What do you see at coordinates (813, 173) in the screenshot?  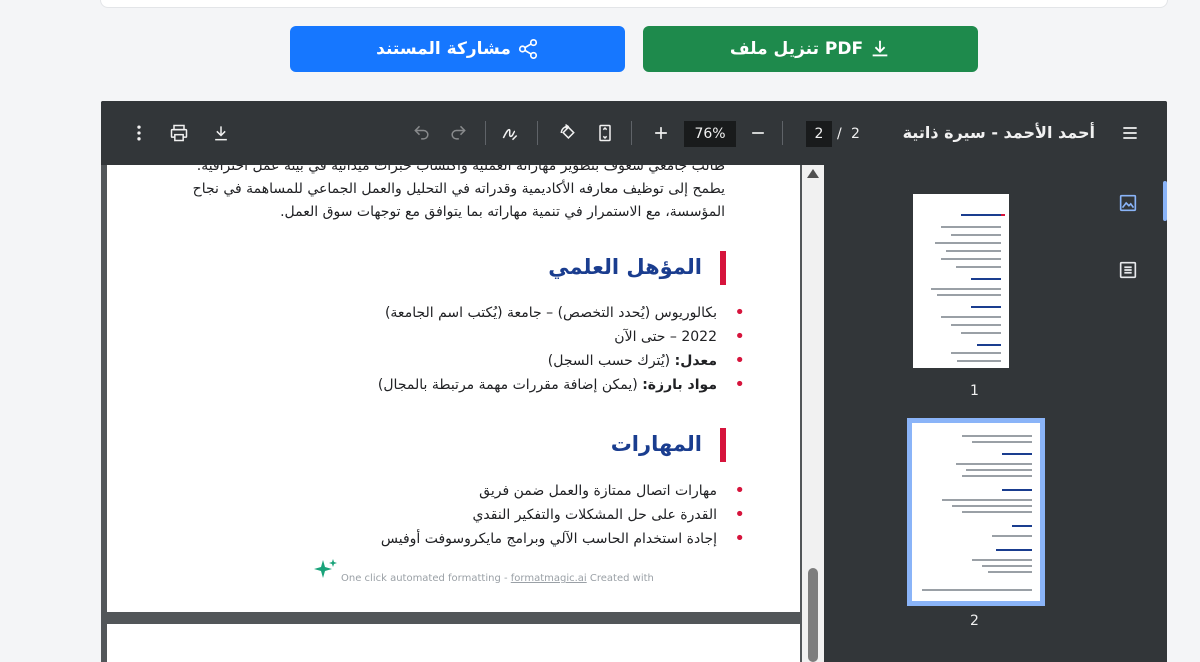 I see `scroll-up-arrow` at bounding box center [813, 173].